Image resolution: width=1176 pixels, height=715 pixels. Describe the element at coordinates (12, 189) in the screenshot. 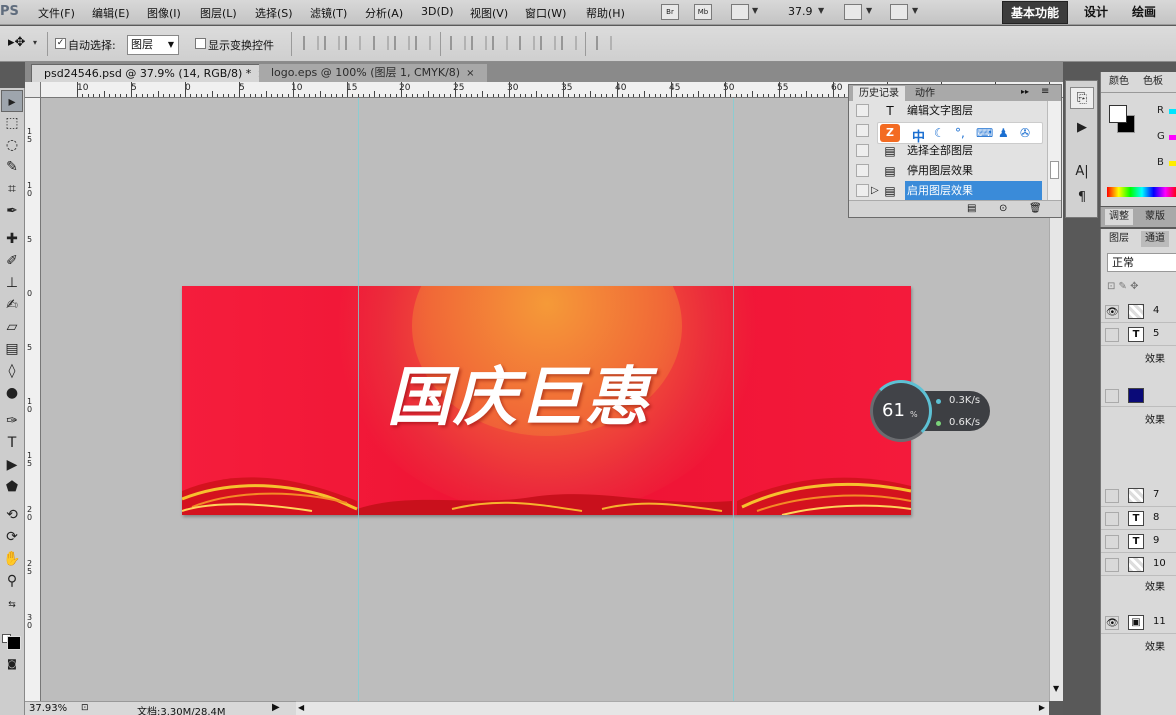

I see `crop-tool-icon: ⌗` at that location.